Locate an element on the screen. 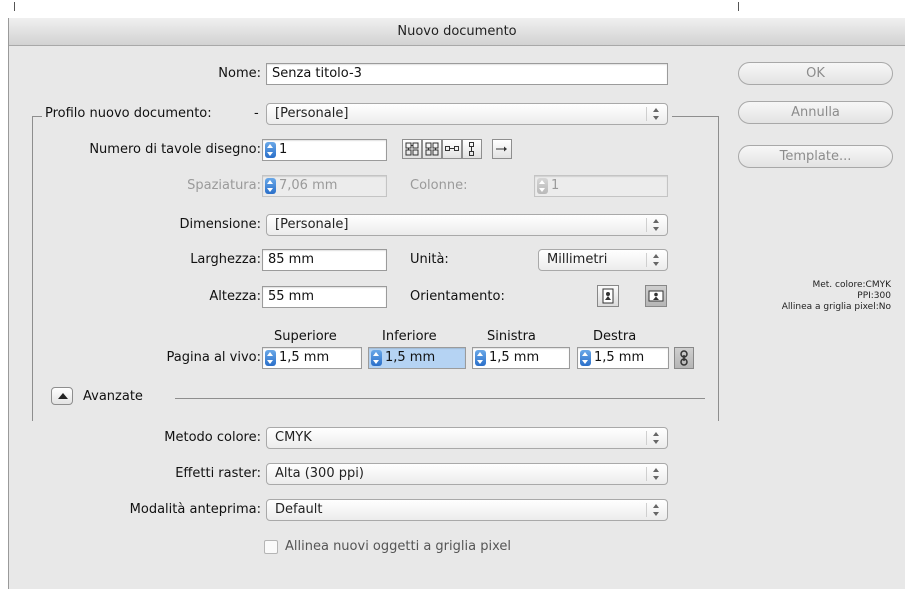 The width and height of the screenshot is (905, 589). bleed-left-value: 1,5 mm is located at coordinates (514, 357).